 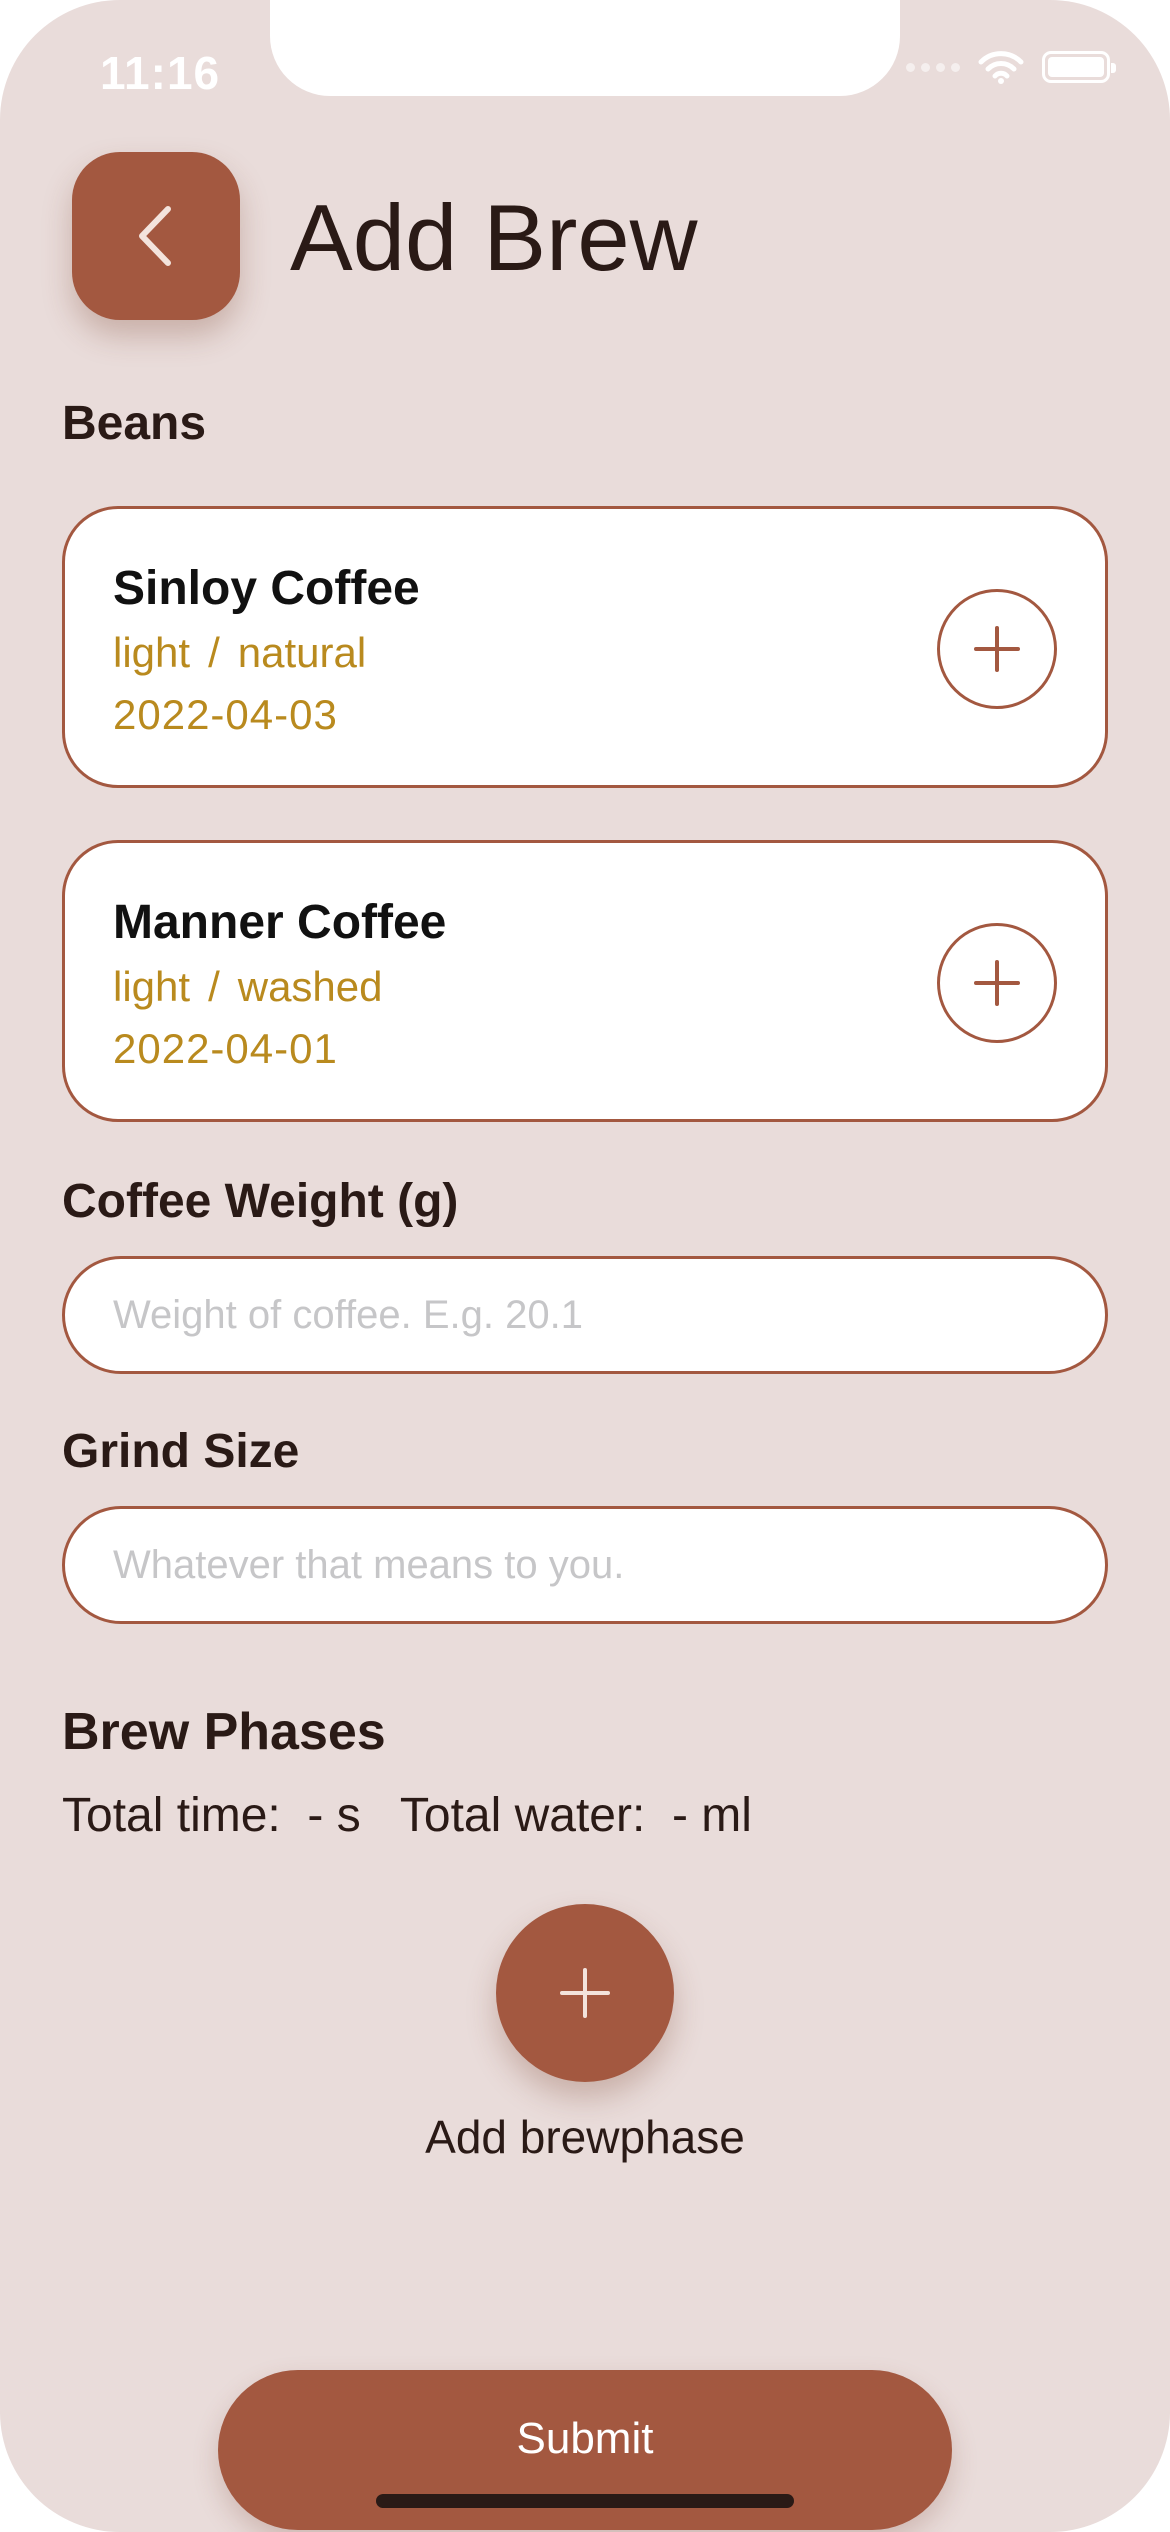 I want to click on chevron-left-icon, so click(x=155, y=236).